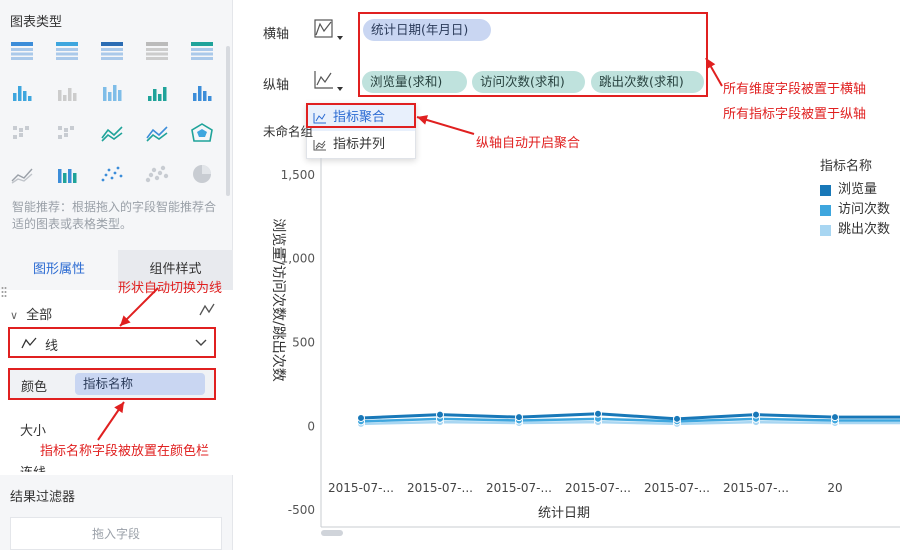 The image size is (900, 550). Describe the element at coordinates (423, 120) in the screenshot. I see `arrow-head-icon` at that location.